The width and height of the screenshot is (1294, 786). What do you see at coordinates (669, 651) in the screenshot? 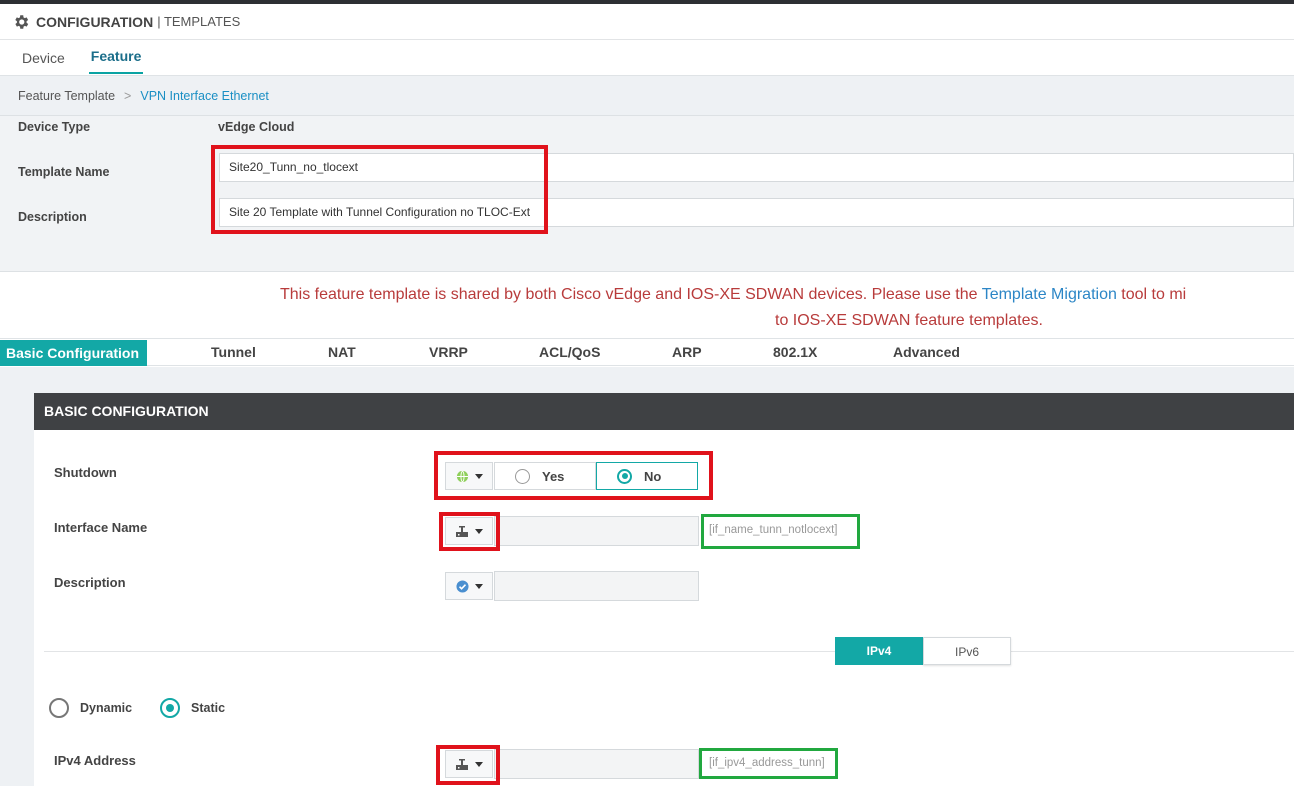
I see `section-divider` at bounding box center [669, 651].